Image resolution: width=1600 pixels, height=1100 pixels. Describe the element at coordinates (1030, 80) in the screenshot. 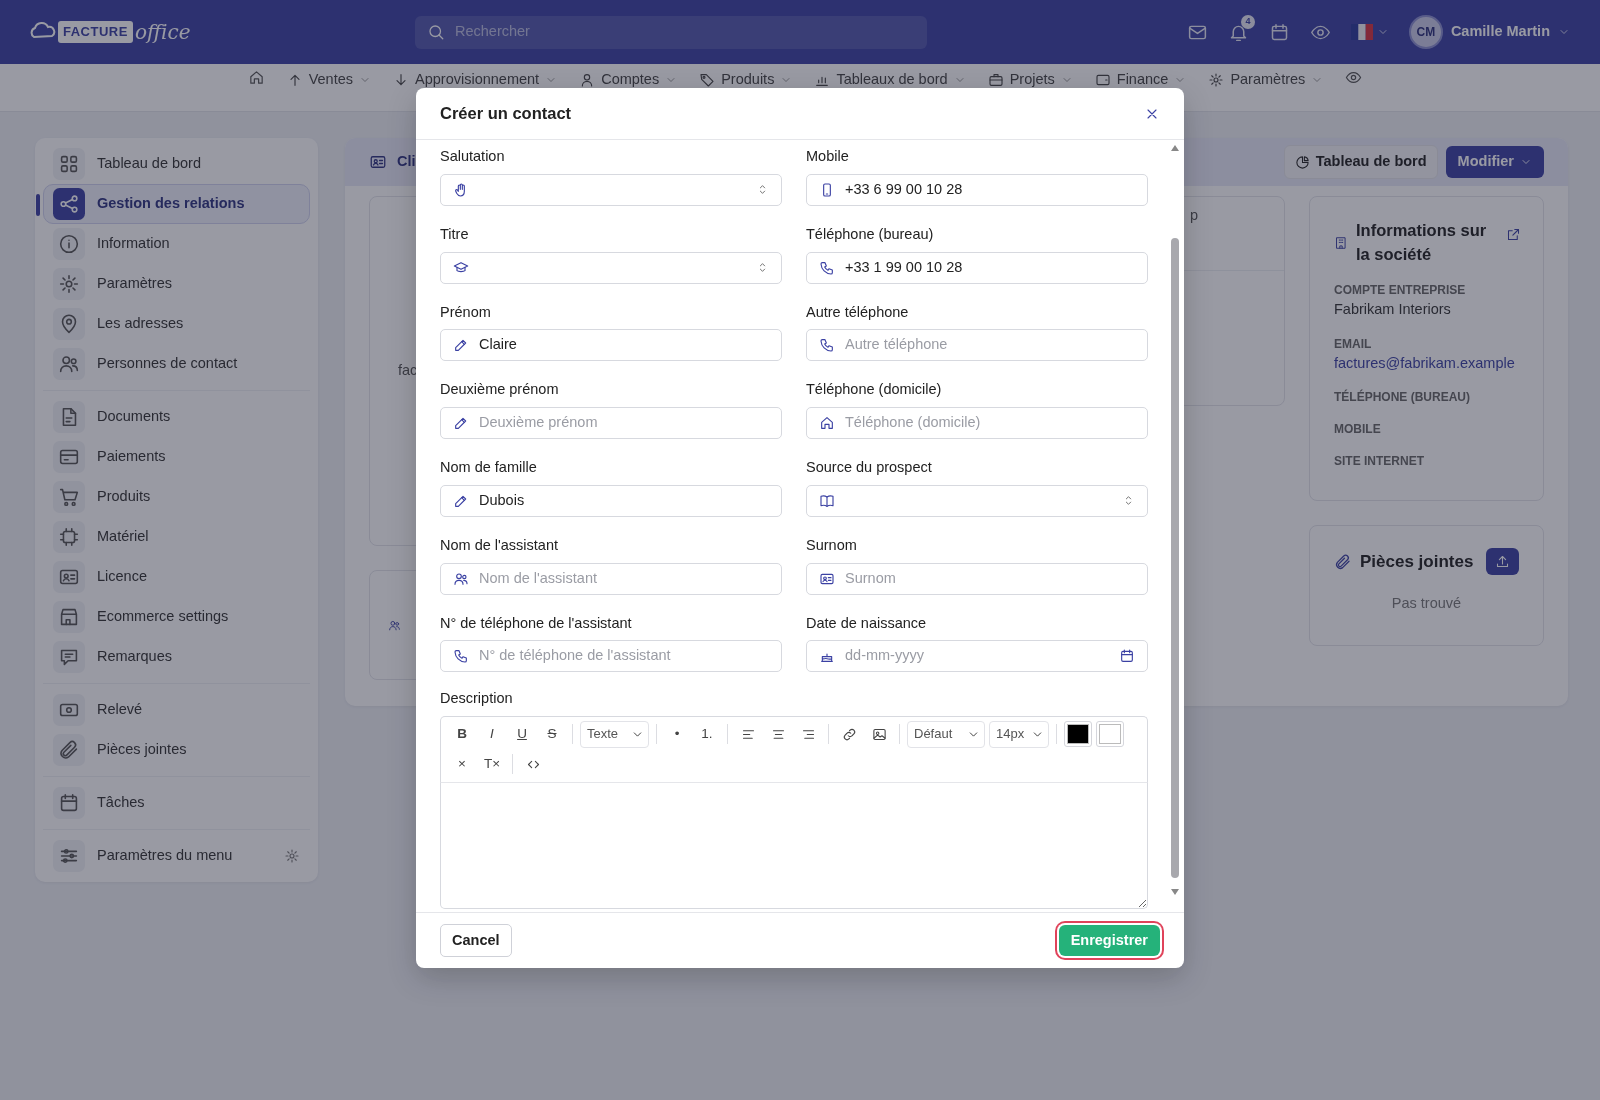

I see `nav-link: Projets` at that location.